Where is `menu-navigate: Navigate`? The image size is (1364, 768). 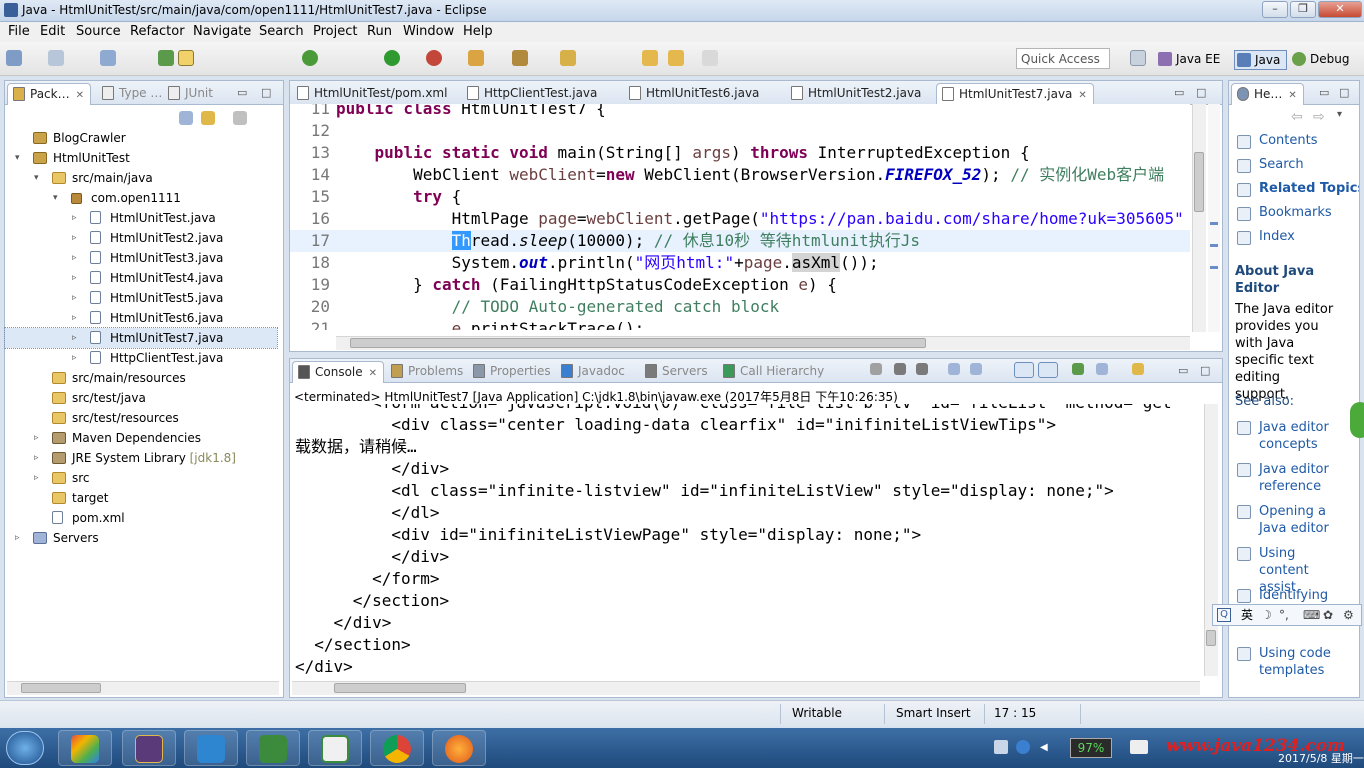
menu-navigate: Navigate is located at coordinates (222, 31).